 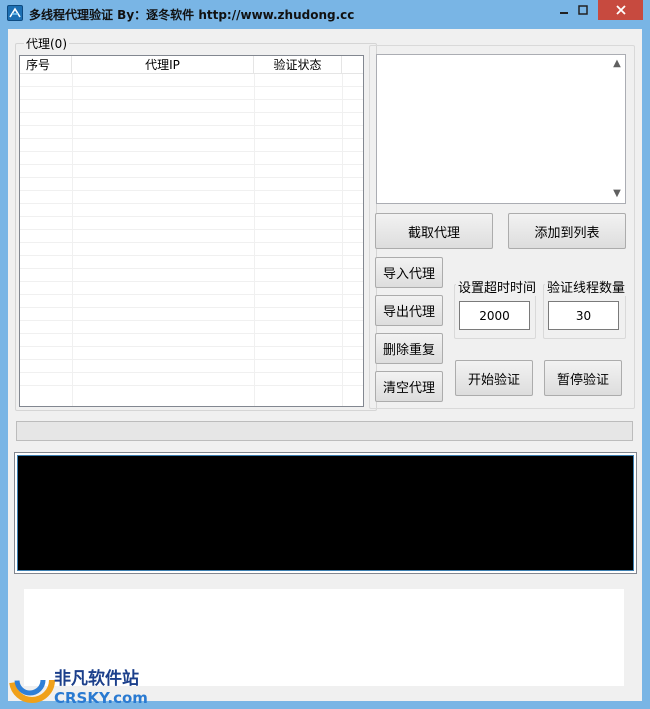 I want to click on title-bar: 多线程代理验证 By：逐冬软件 http://www.zhudong.cc, so click(x=325, y=14).